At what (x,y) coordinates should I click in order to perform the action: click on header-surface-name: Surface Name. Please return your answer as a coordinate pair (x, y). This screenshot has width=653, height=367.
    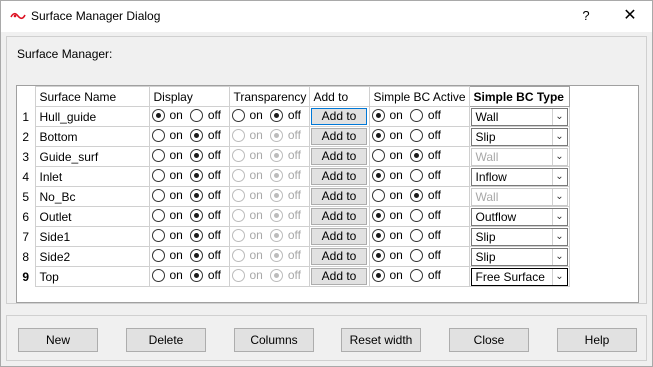
    Looking at the image, I should click on (92, 96).